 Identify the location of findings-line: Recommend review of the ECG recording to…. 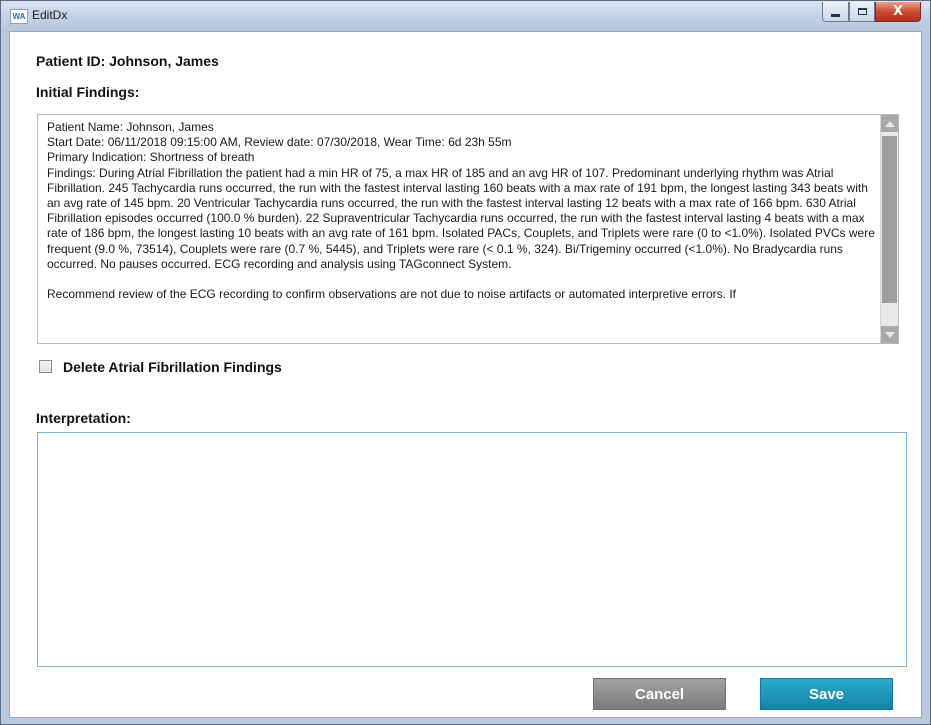
(391, 294).